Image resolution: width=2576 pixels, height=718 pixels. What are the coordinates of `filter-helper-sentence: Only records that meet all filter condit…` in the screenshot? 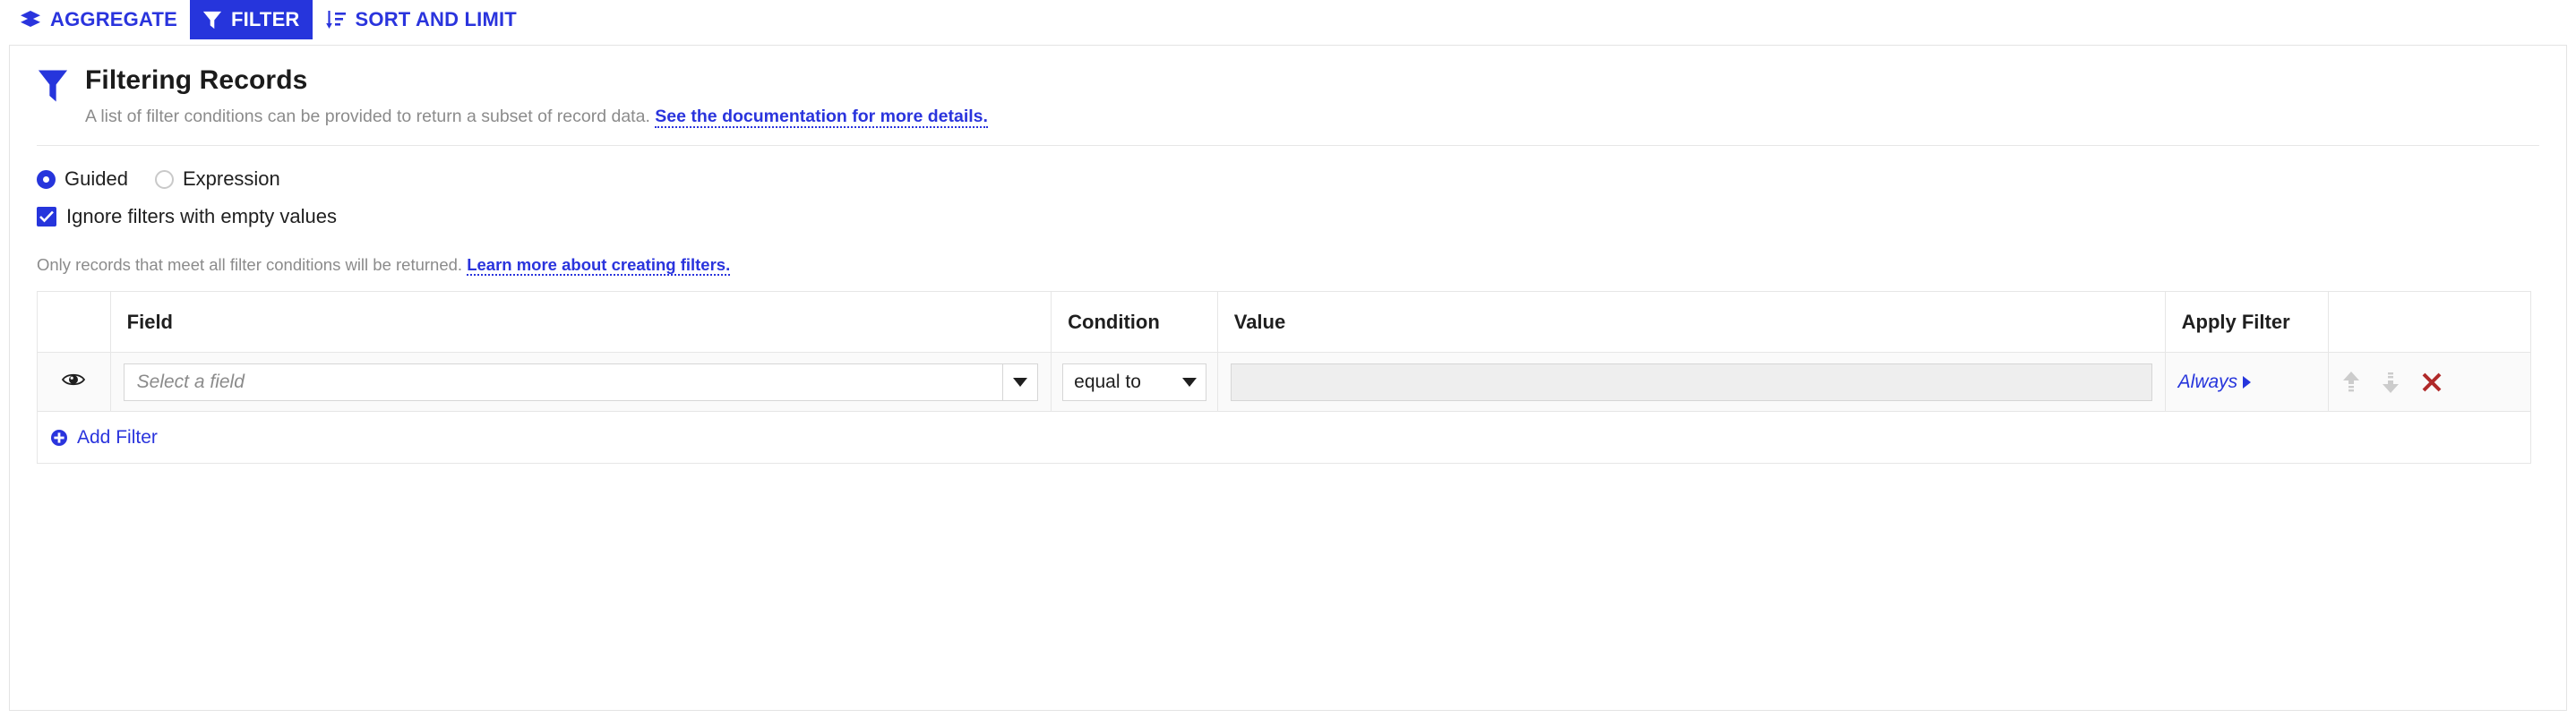 It's located at (250, 265).